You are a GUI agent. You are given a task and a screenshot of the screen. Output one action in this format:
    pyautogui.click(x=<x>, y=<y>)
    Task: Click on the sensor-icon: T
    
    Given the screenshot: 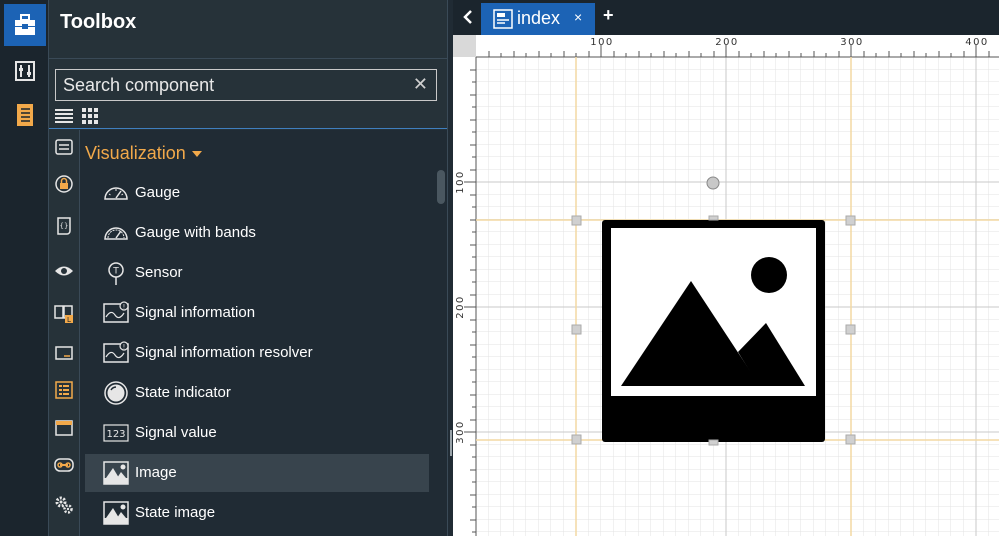 What is the action you would take?
    pyautogui.click(x=116, y=273)
    